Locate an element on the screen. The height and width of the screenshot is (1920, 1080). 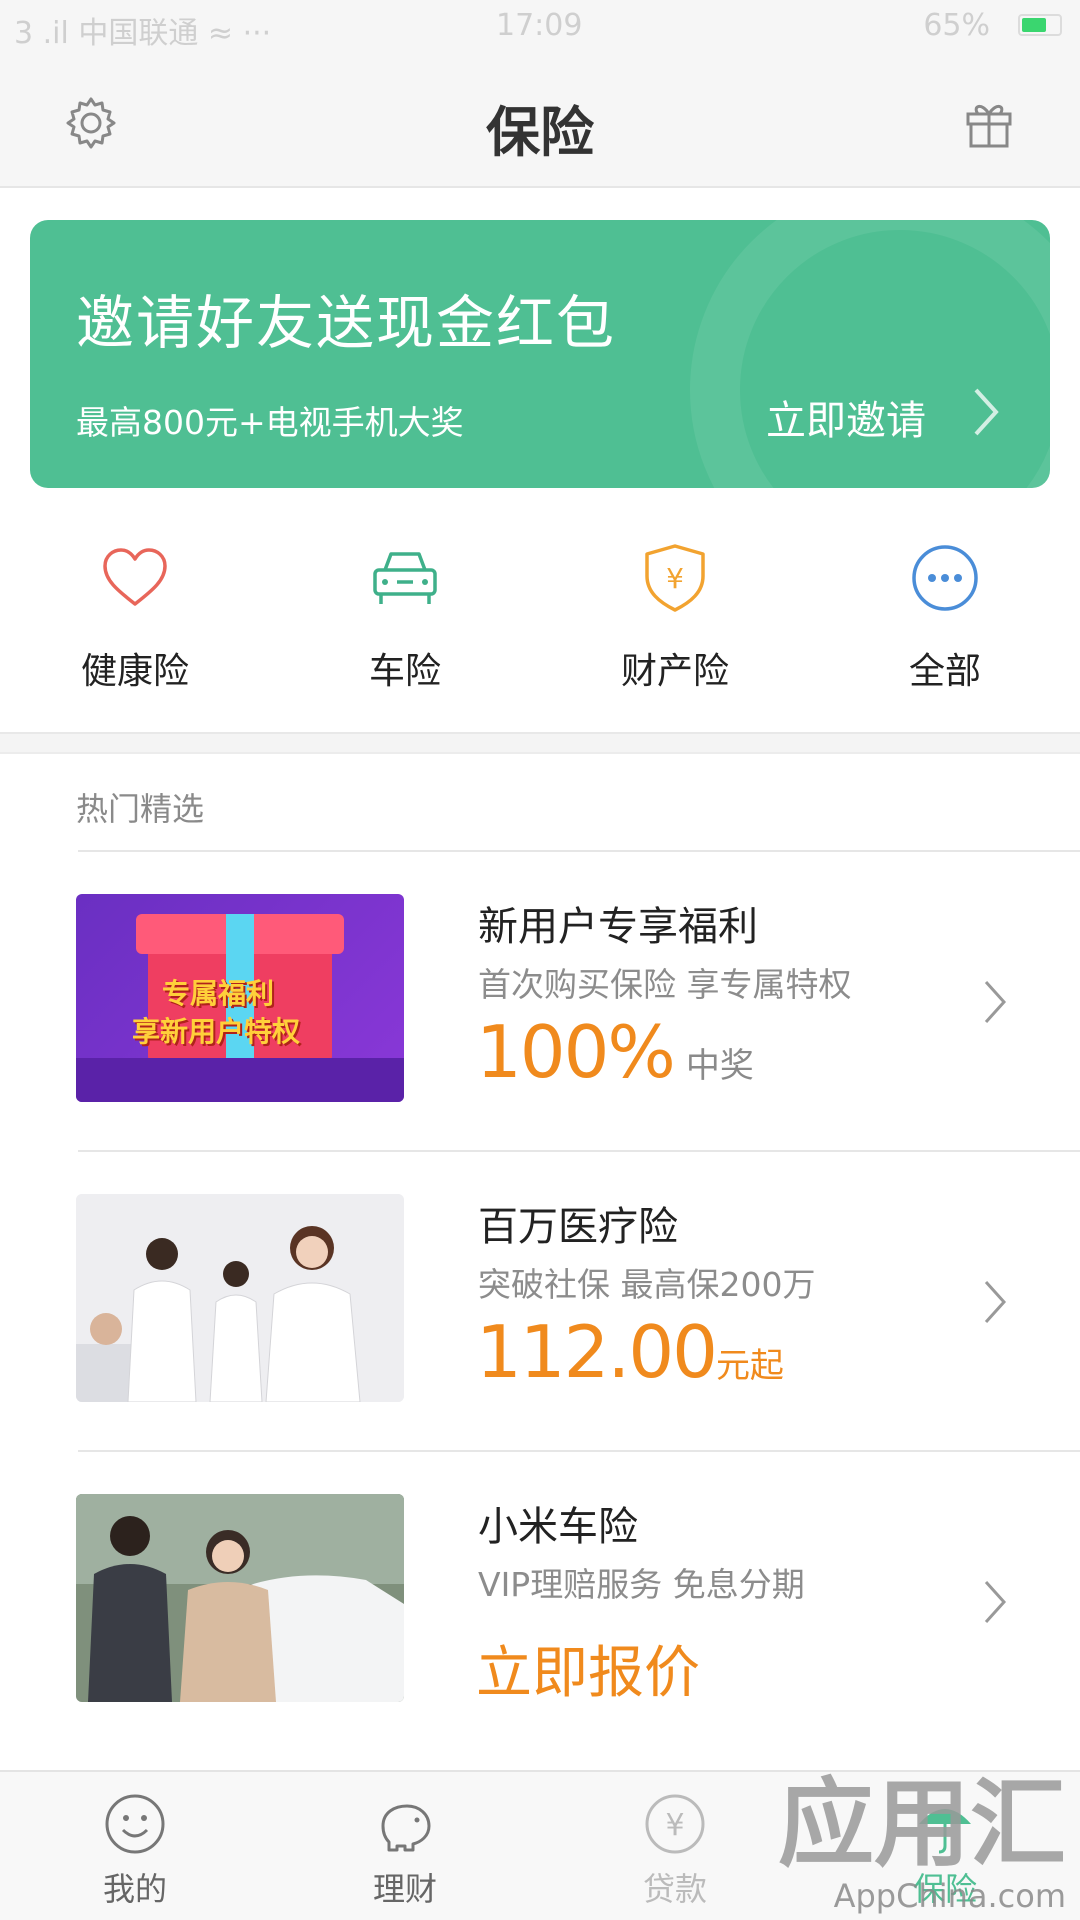
price-number: 112.00 is located at coordinates (597, 1352).